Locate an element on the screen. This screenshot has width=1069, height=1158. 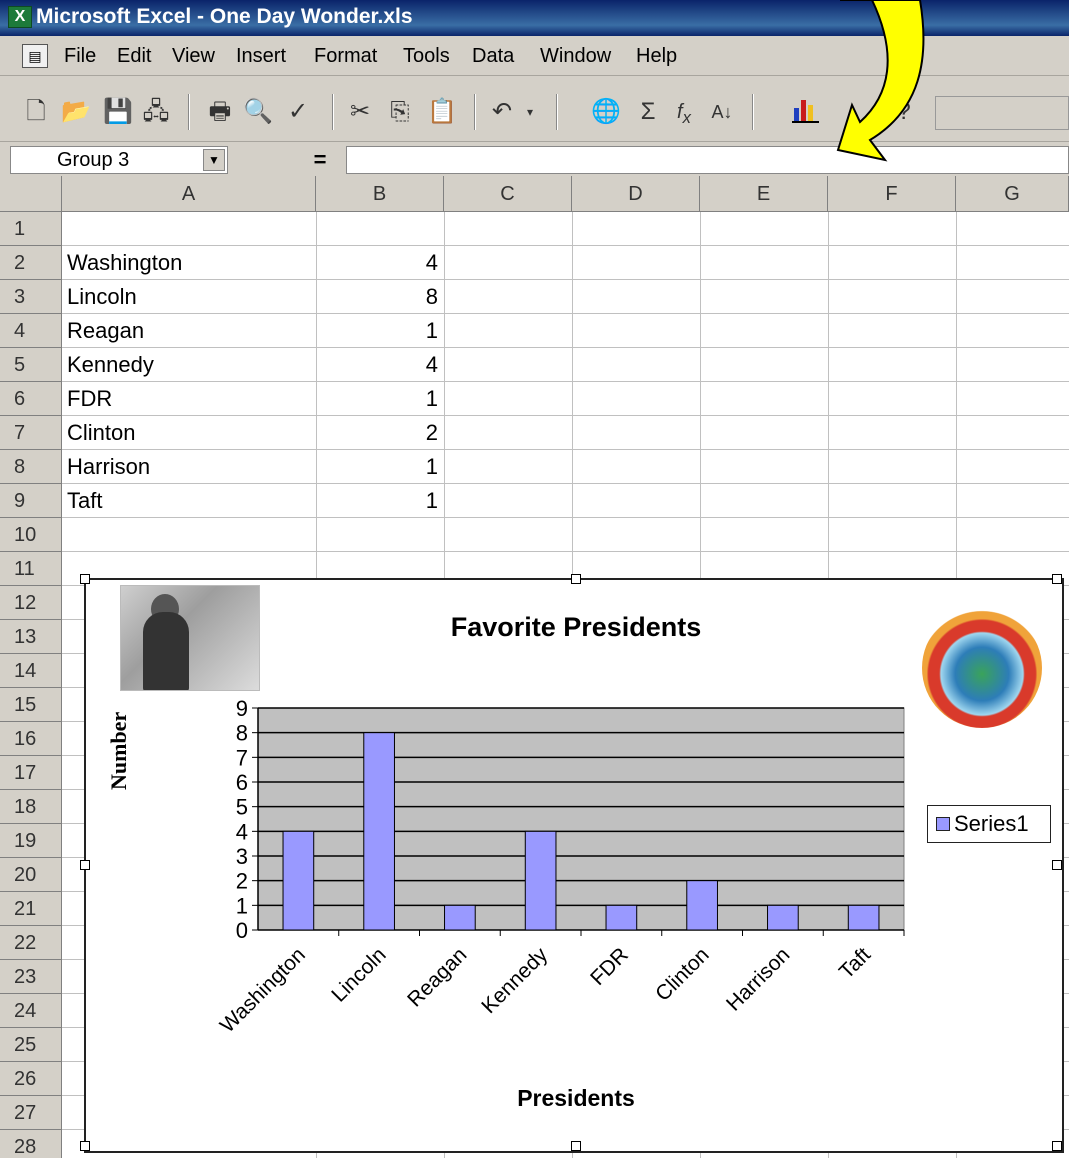
cell-b2: 4 is located at coordinates (379, 263).